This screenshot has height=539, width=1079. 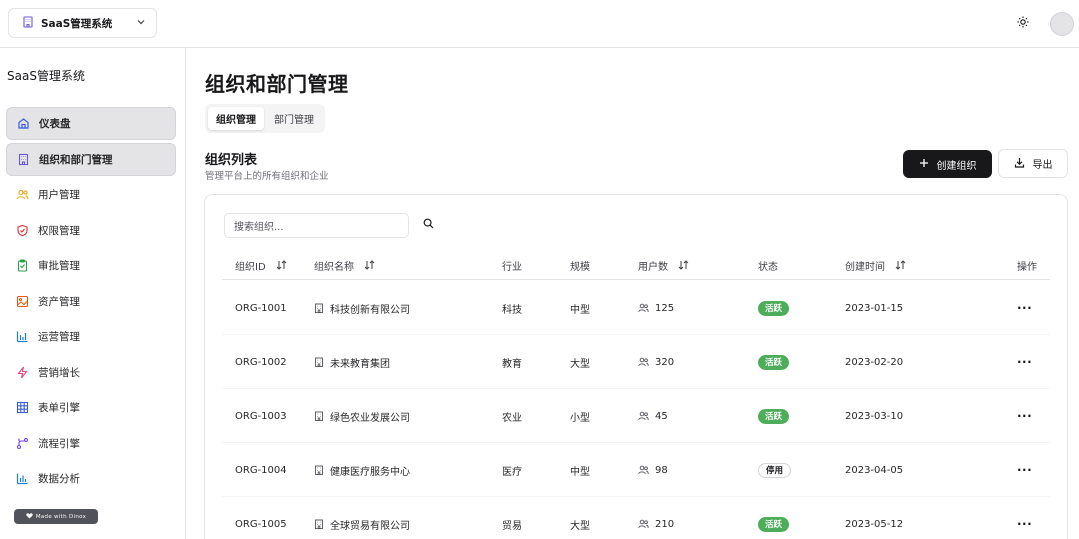 I want to click on app-switcher-label: SaaS管理系统, so click(x=77, y=23).